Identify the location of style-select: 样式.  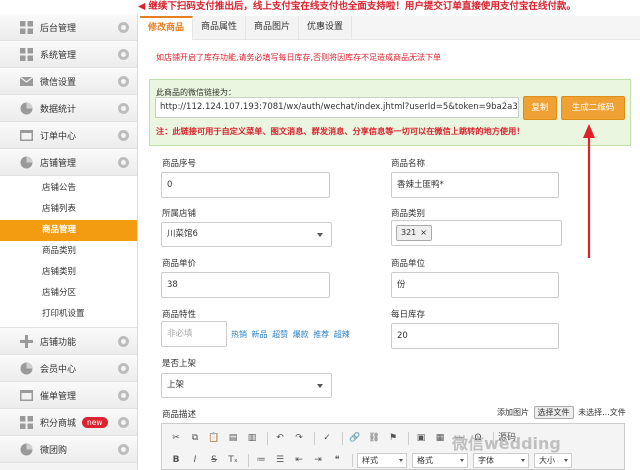
(382, 460).